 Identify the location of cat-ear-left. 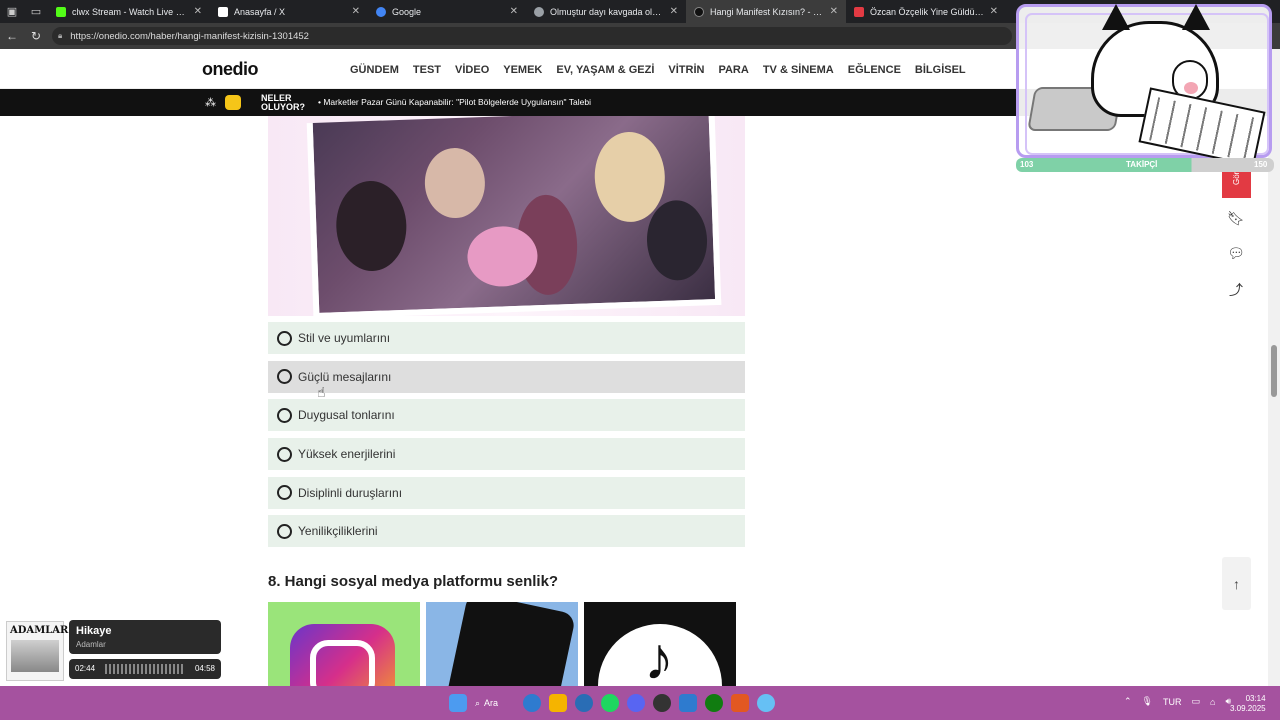
(1116, 17).